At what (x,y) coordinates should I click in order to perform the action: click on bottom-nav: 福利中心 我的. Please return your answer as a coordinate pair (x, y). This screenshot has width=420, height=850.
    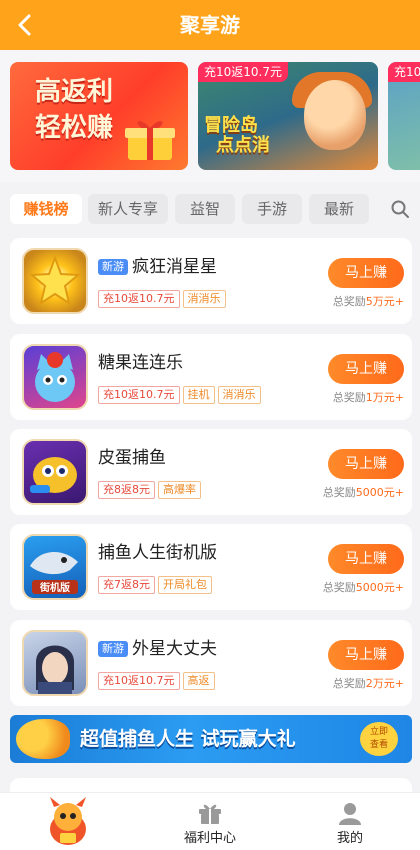
    Looking at the image, I should click on (210, 821).